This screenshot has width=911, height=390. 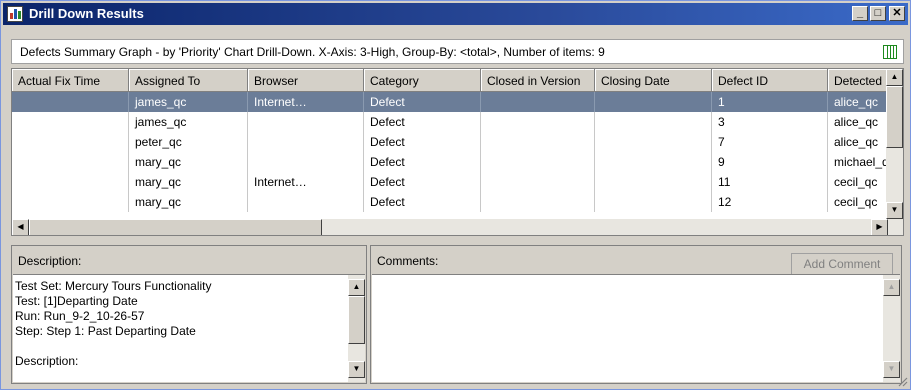 I want to click on grid-horizontal-scrollbar: ◀ ▶, so click(x=457, y=227).